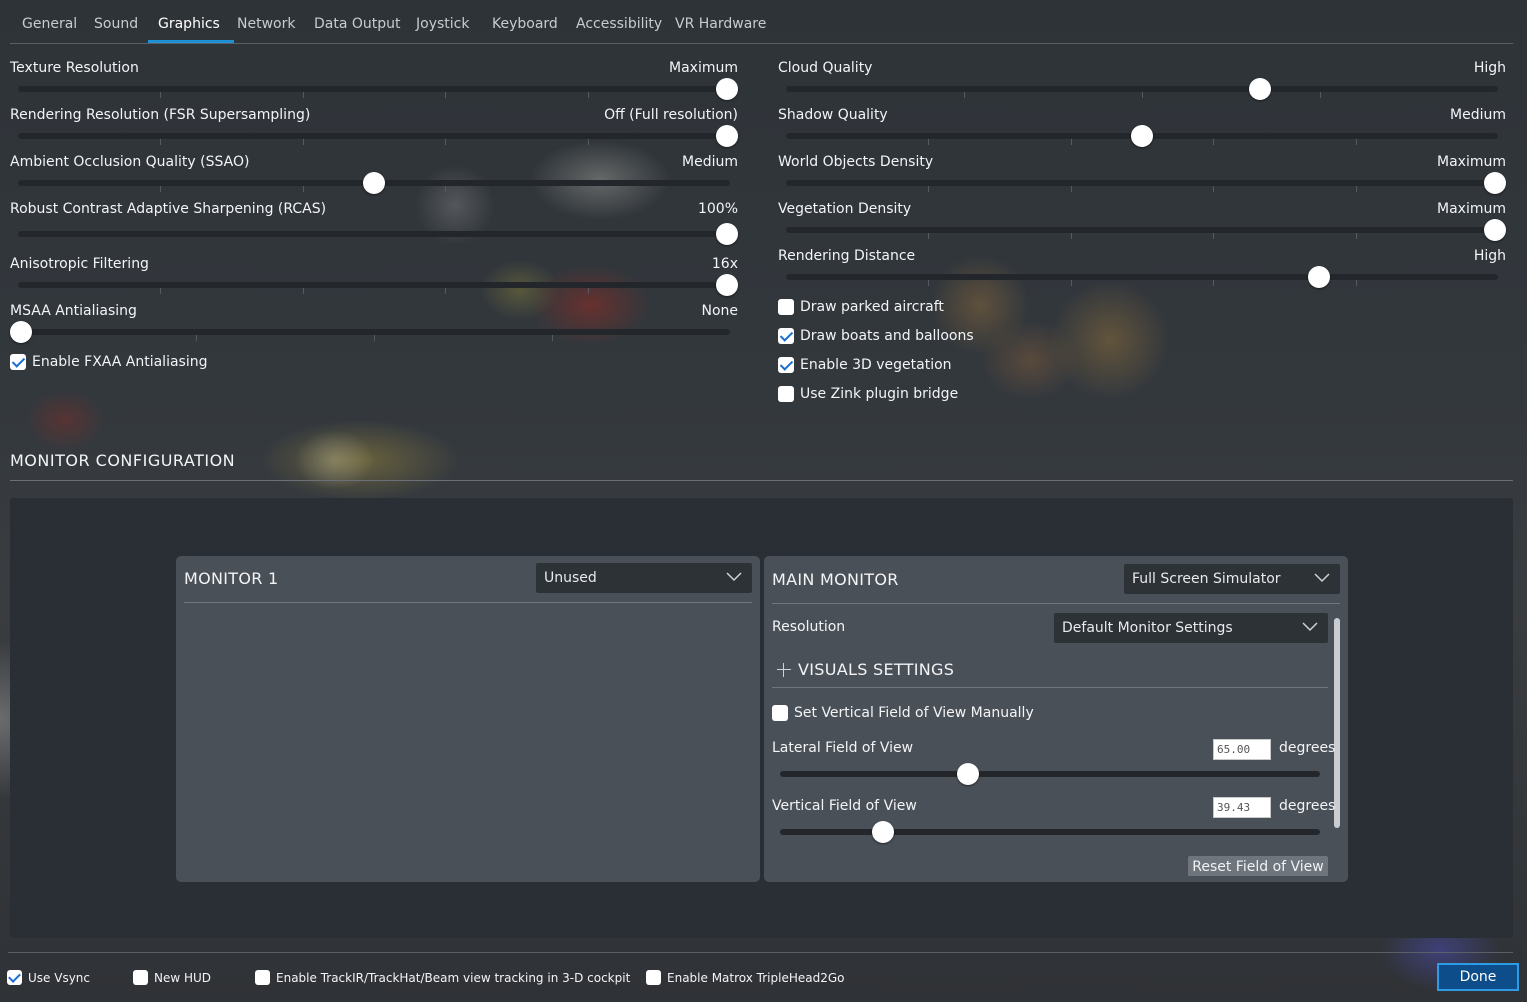  I want to click on zink-plugin-bridge-checkbox: Use Zink plugin bridge, so click(868, 394).